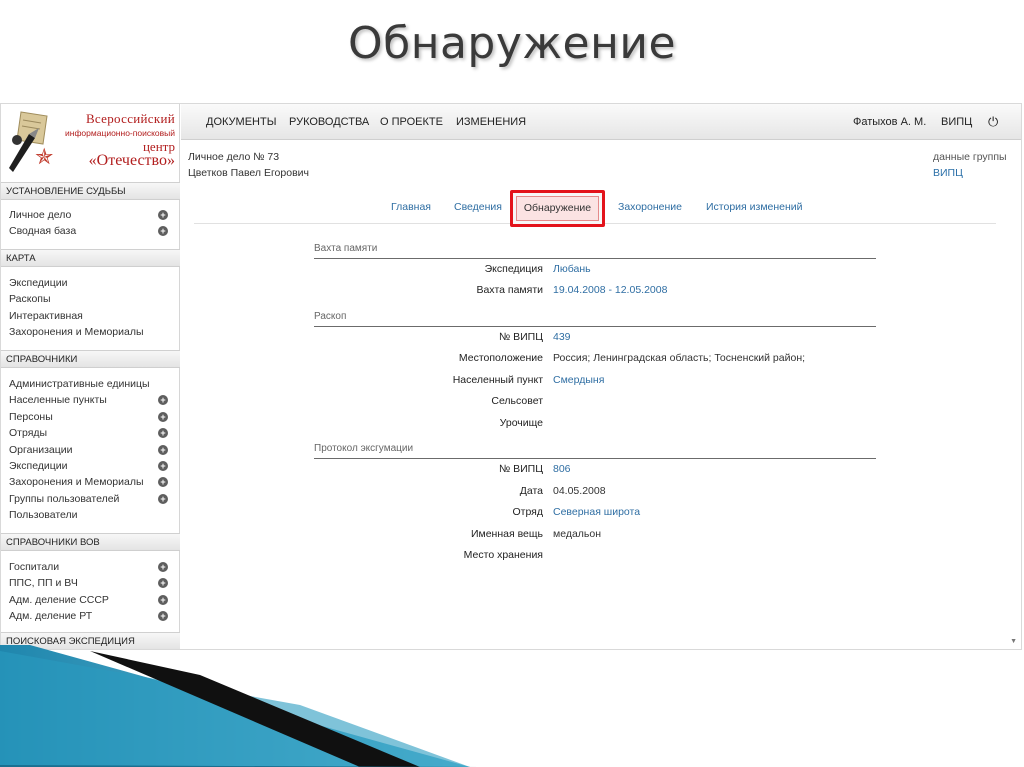 This screenshot has width=1024, height=767. I want to click on tab-info: Сведения, so click(478, 207).